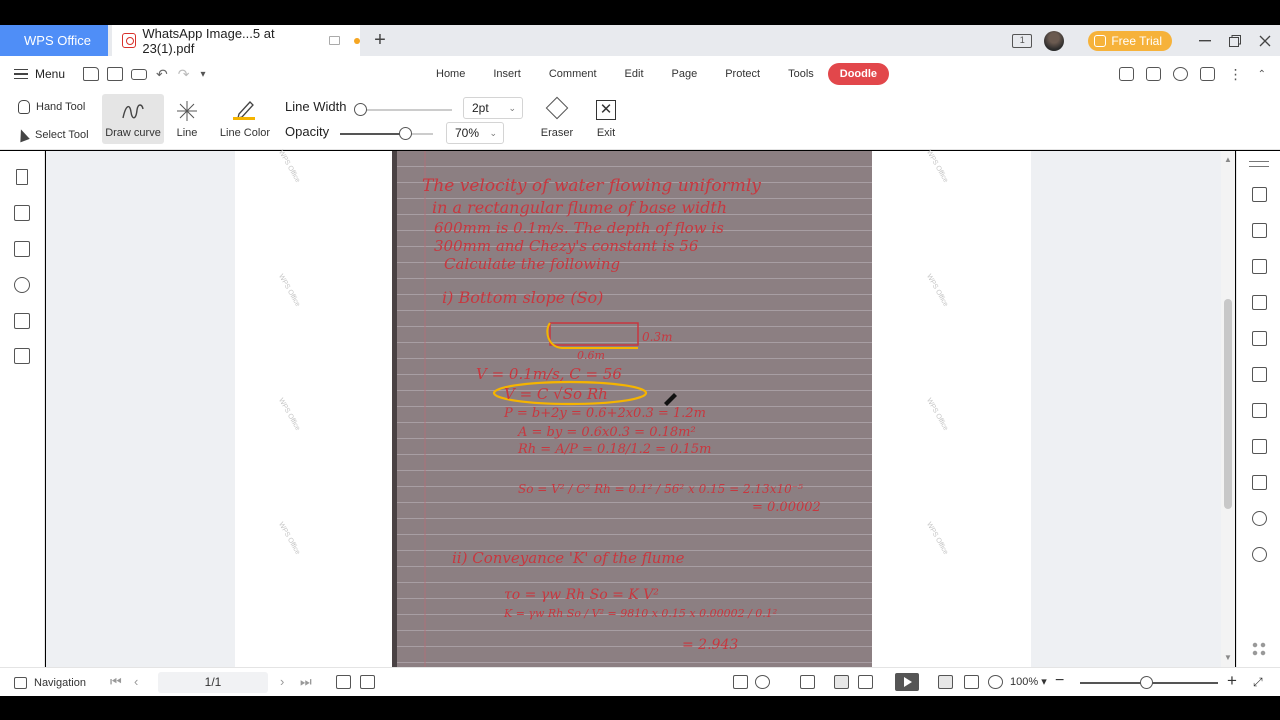  I want to click on actual-size-icon, so click(945, 682).